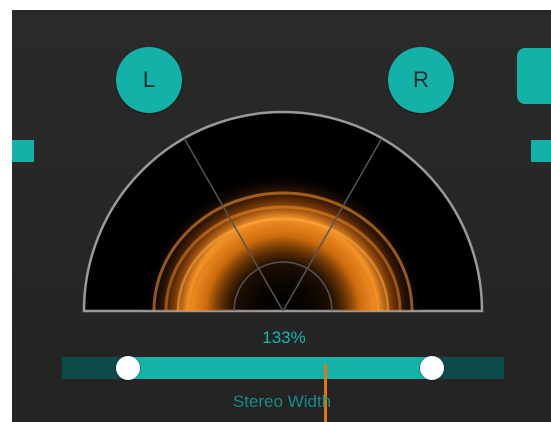 This screenshot has width=551, height=422. I want to click on stereo-width-value: 133%, so click(284, 337).